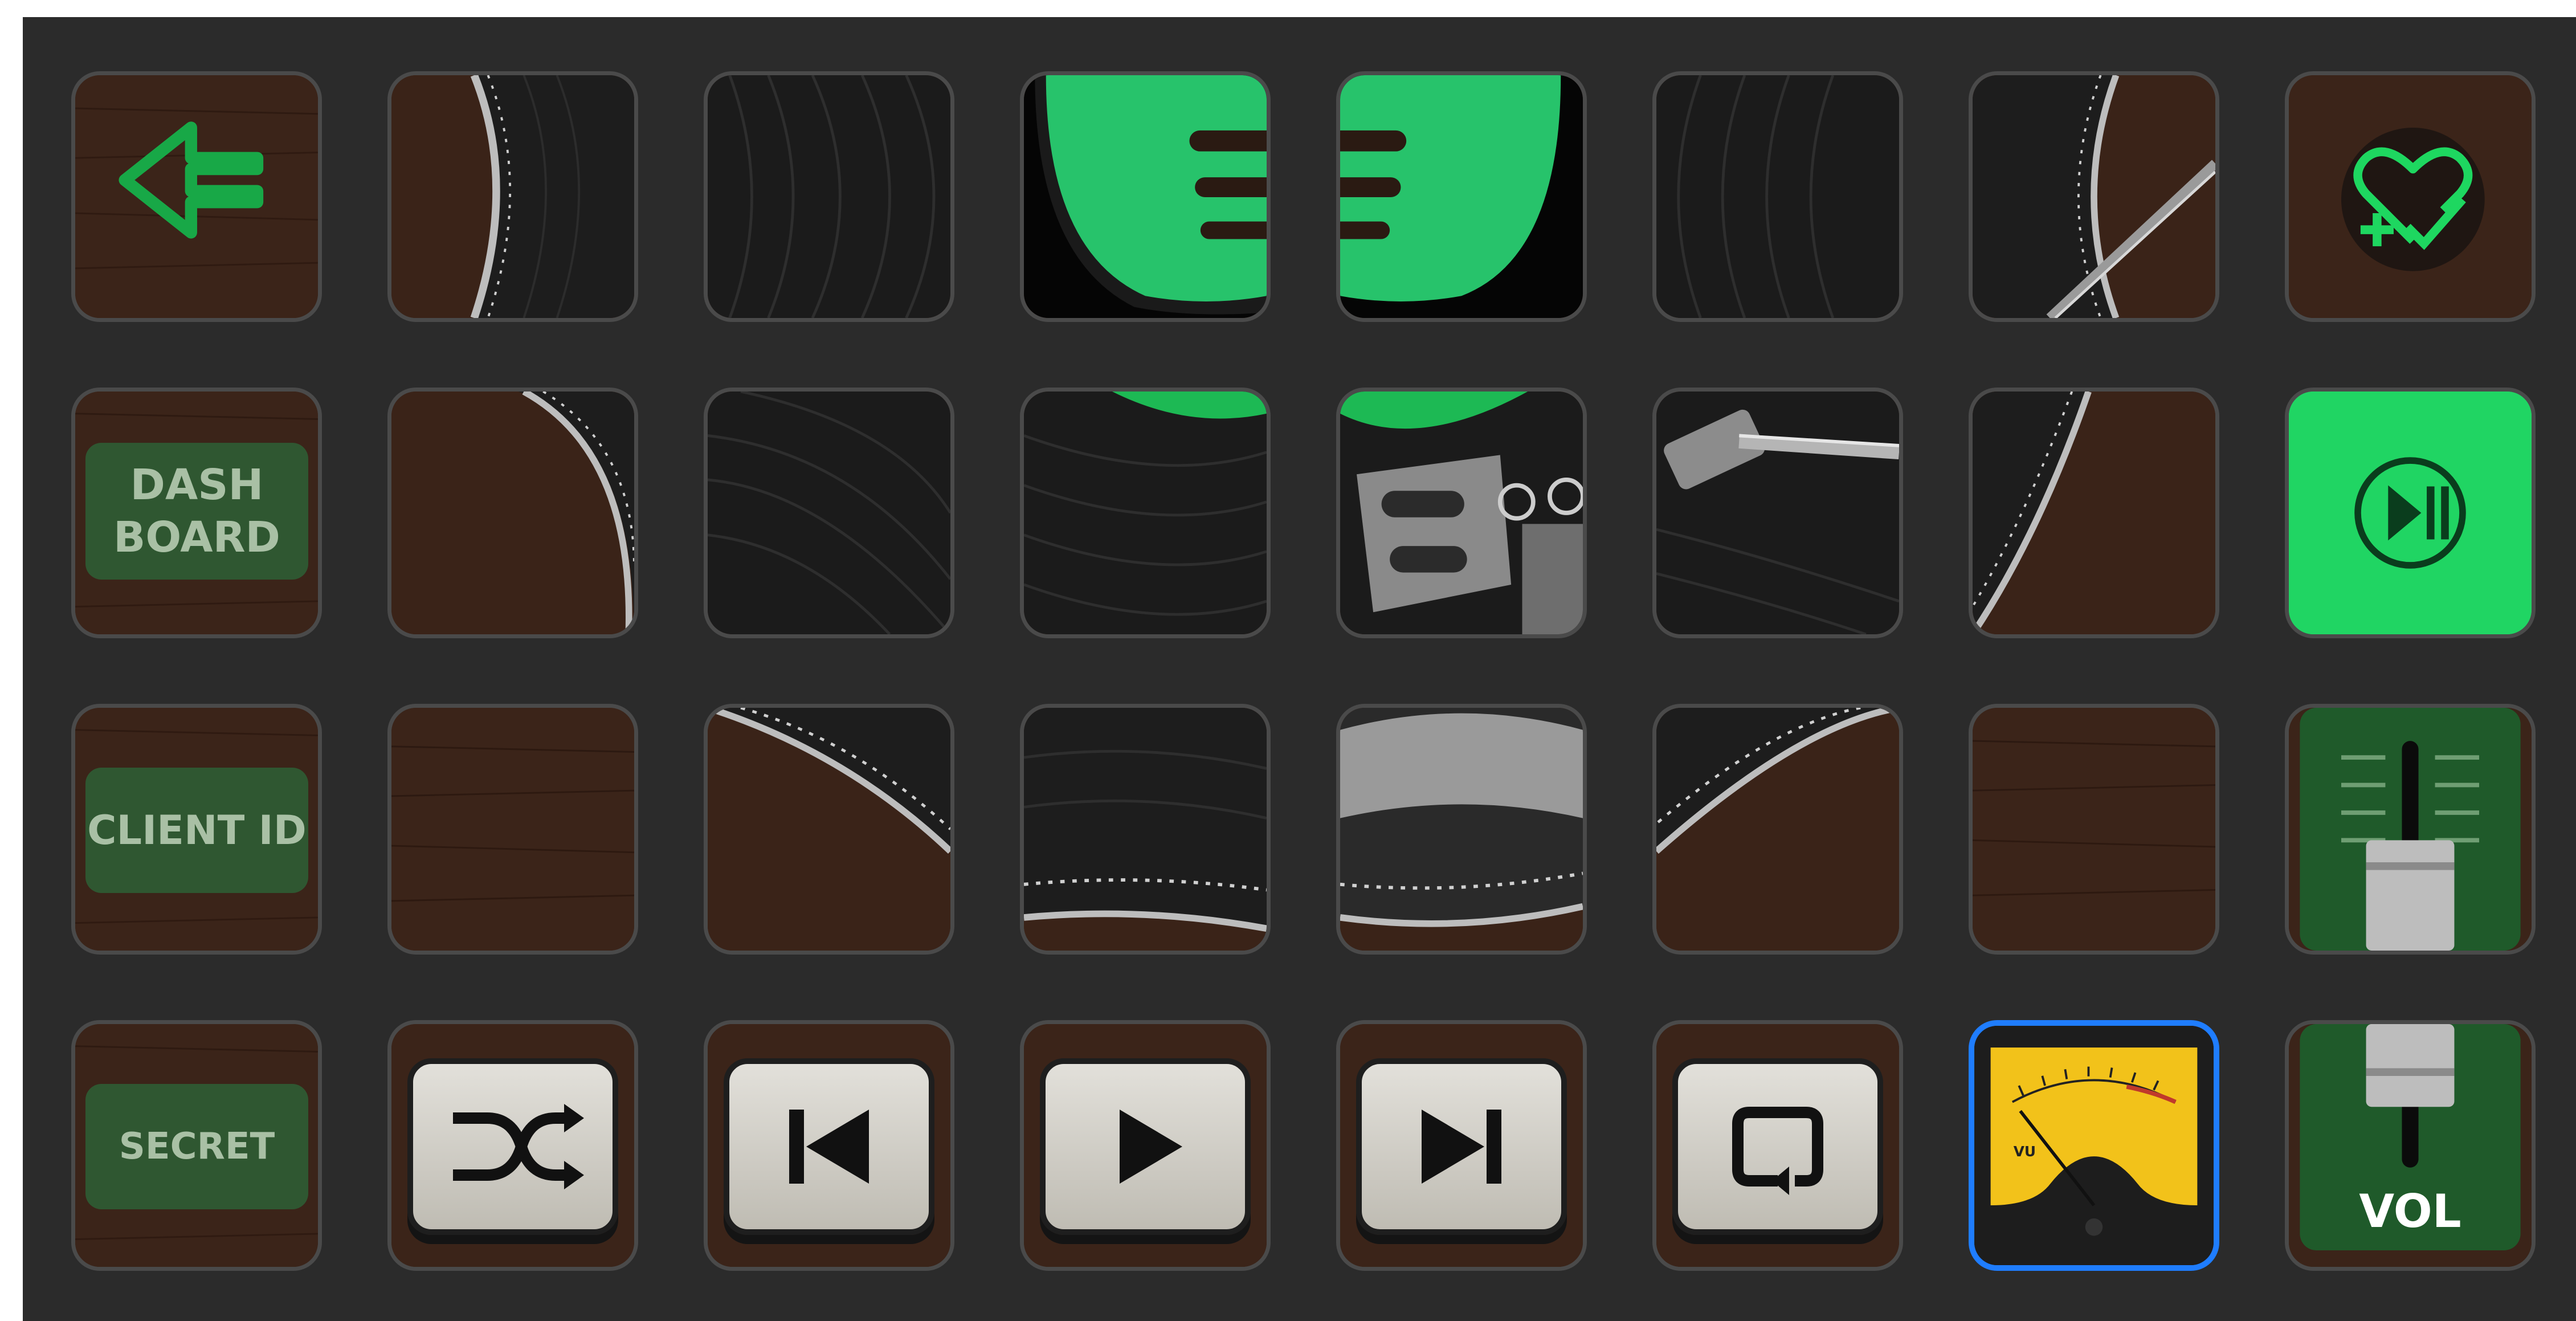  I want to click on turntable-tile-r2c4, so click(1145, 513).